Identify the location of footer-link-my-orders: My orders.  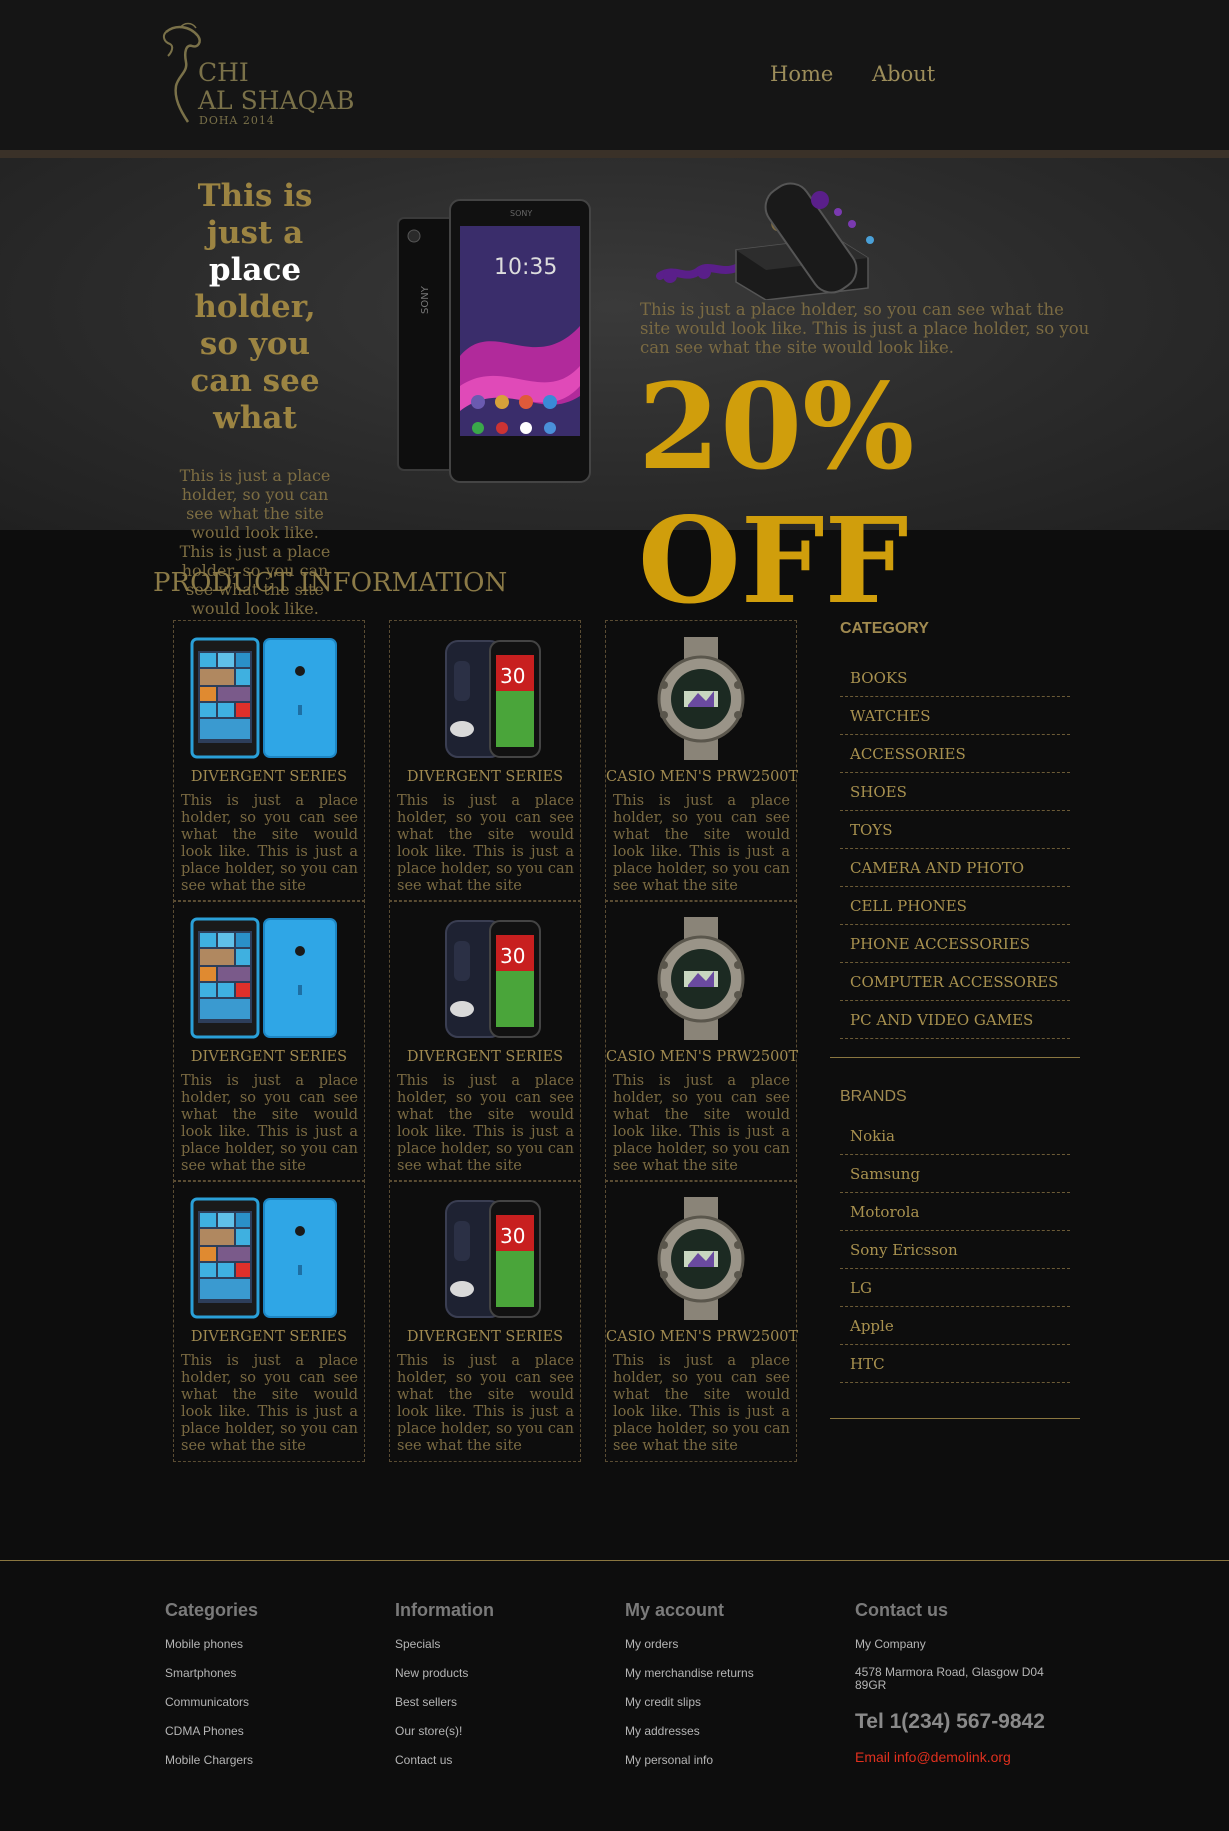
(651, 1644).